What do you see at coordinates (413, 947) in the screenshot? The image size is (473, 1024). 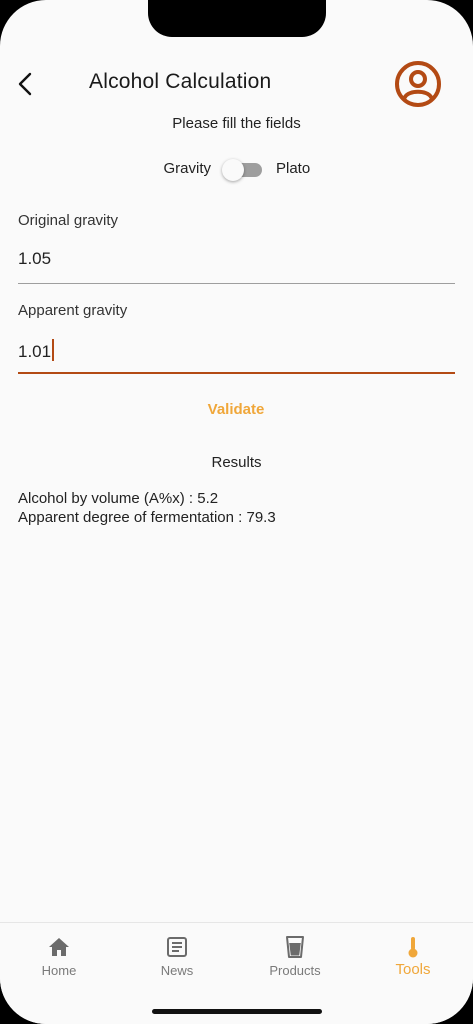 I see `thermometer-icon` at bounding box center [413, 947].